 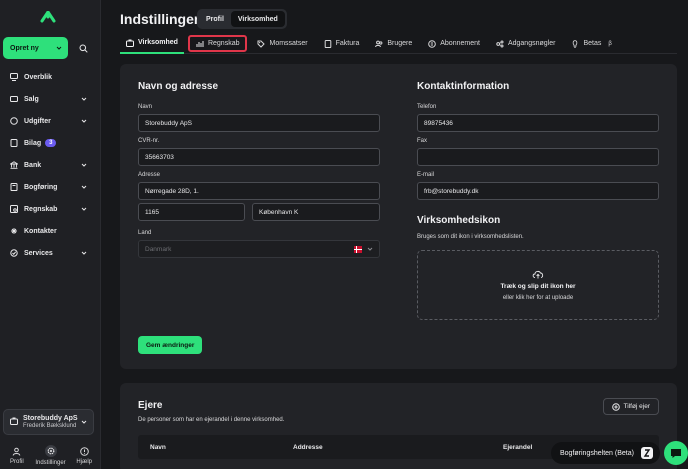 What do you see at coordinates (13, 143) in the screenshot?
I see `document-icon` at bounding box center [13, 143].